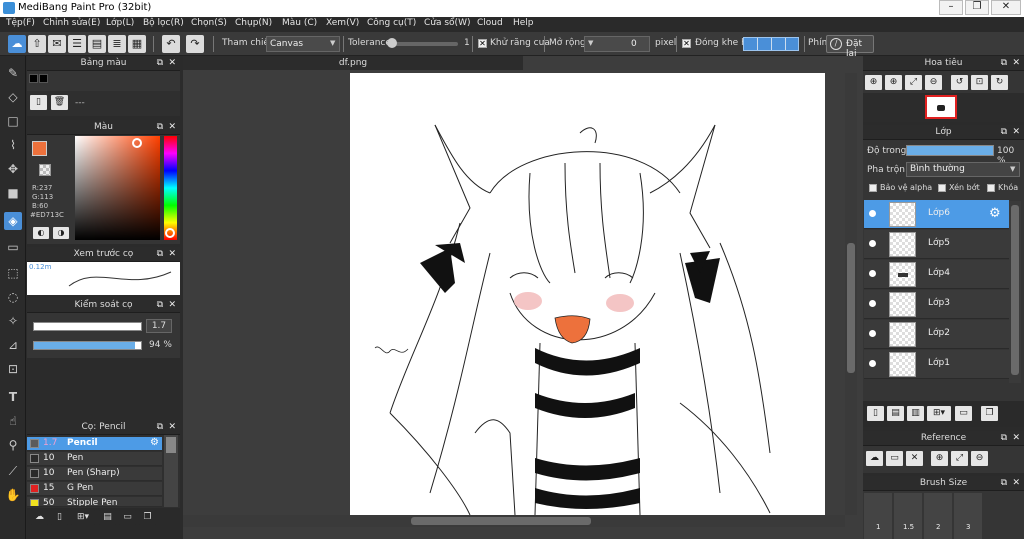 This screenshot has height=539, width=1024. I want to click on brush-size-preset: 3, so click(968, 516).